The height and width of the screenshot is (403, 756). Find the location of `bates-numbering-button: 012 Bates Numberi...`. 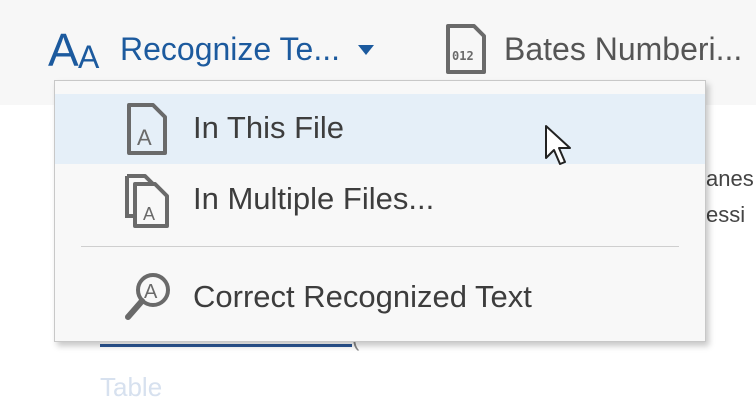

bates-numbering-button: 012 Bates Numberi... is located at coordinates (599, 49).